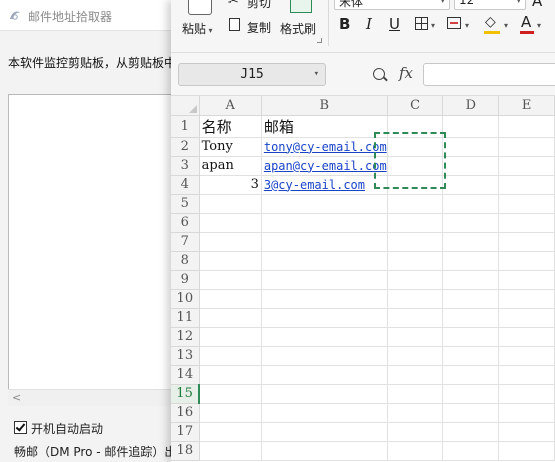 The height and width of the screenshot is (462, 555). I want to click on row-header: 3, so click(185, 166).